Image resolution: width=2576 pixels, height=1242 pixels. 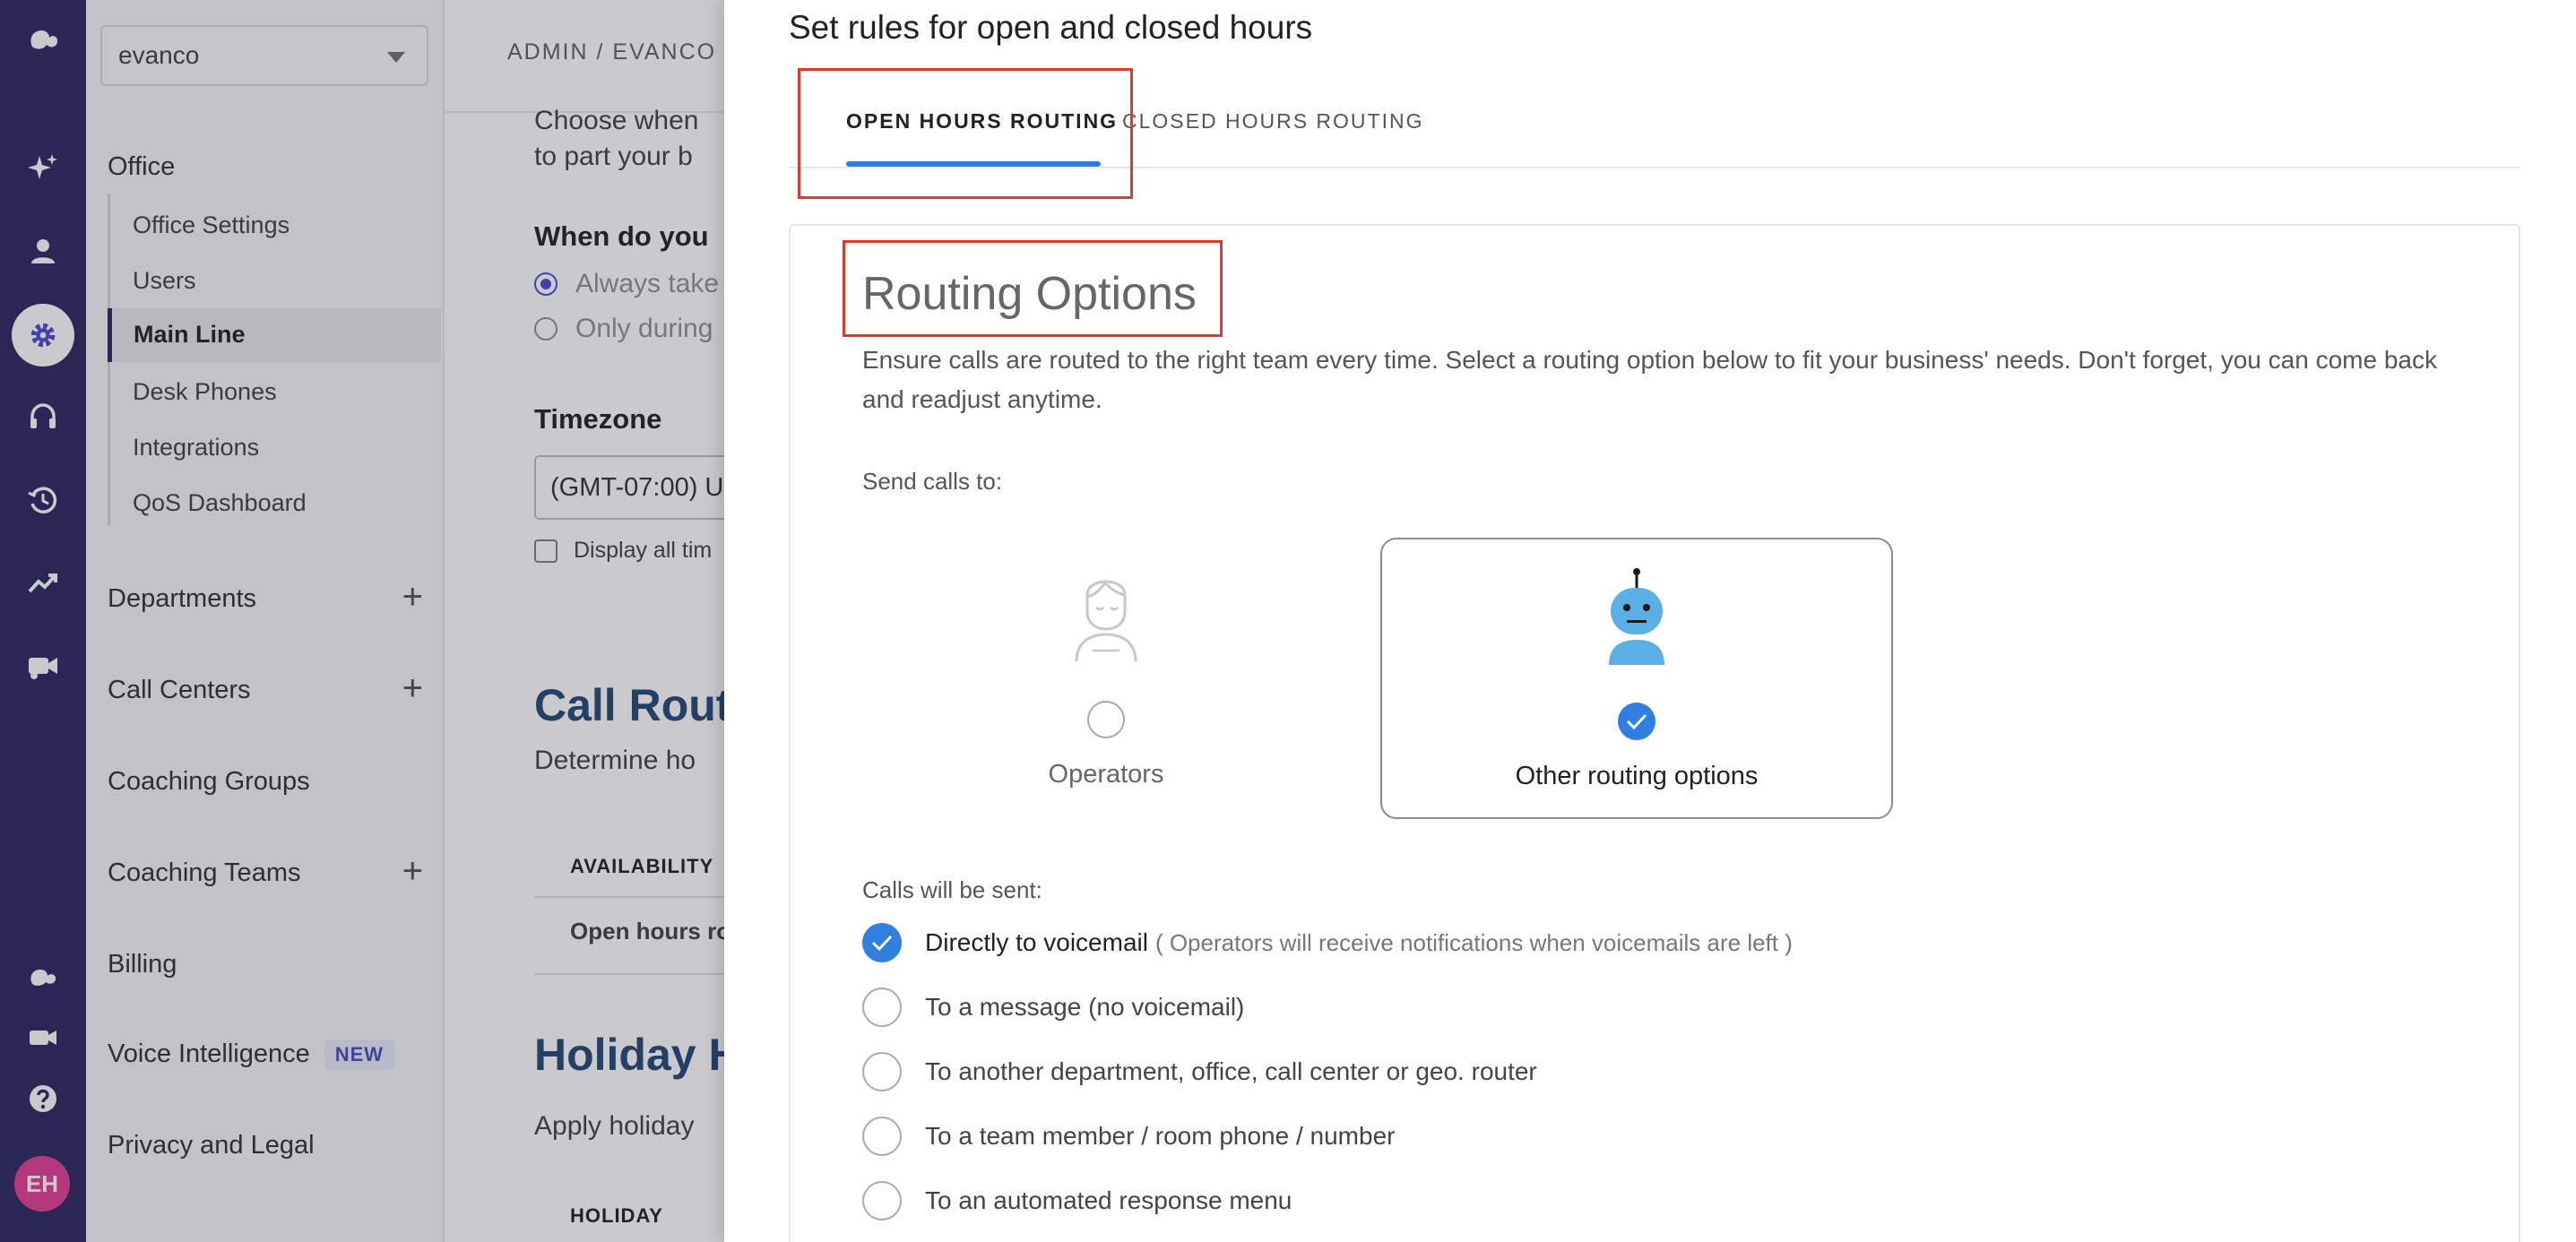 What do you see at coordinates (1637, 776) in the screenshot?
I see `other-routing-option-label: Other routing options` at bounding box center [1637, 776].